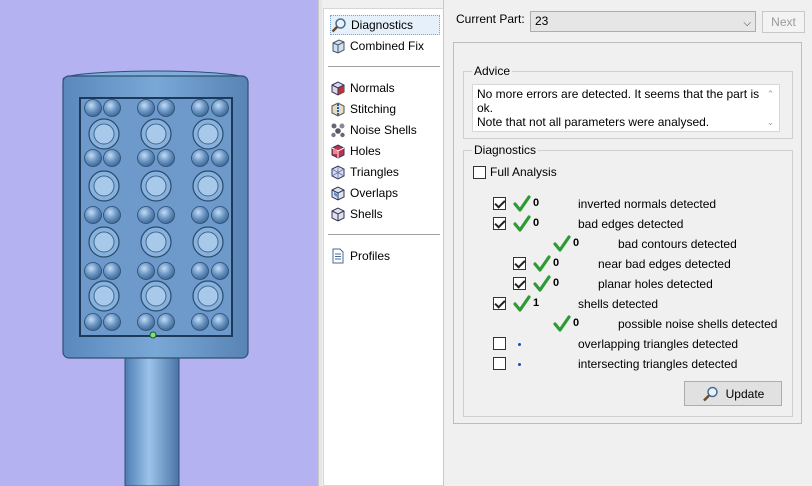 This screenshot has width=812, height=486. I want to click on diagnostic-row: 0 bad contours detected, so click(629, 244).